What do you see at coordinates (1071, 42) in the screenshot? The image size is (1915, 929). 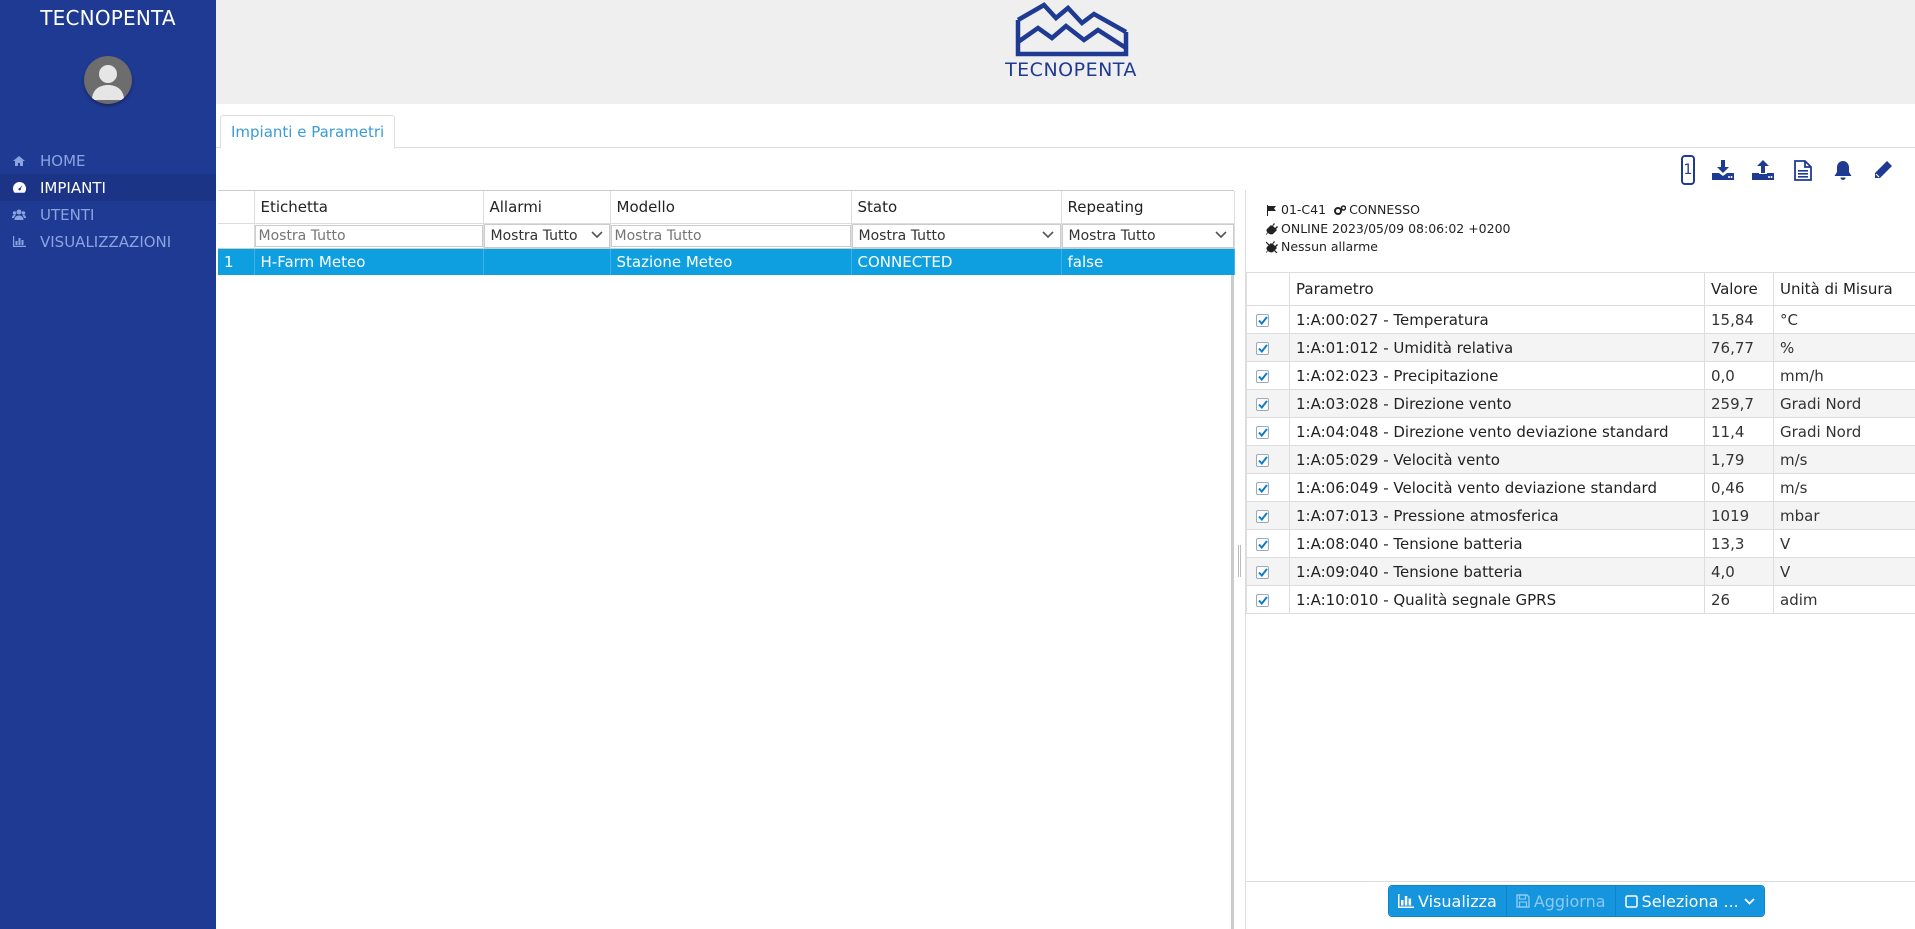 I see `tecnopenta-logo: TECNOPENTA` at bounding box center [1071, 42].